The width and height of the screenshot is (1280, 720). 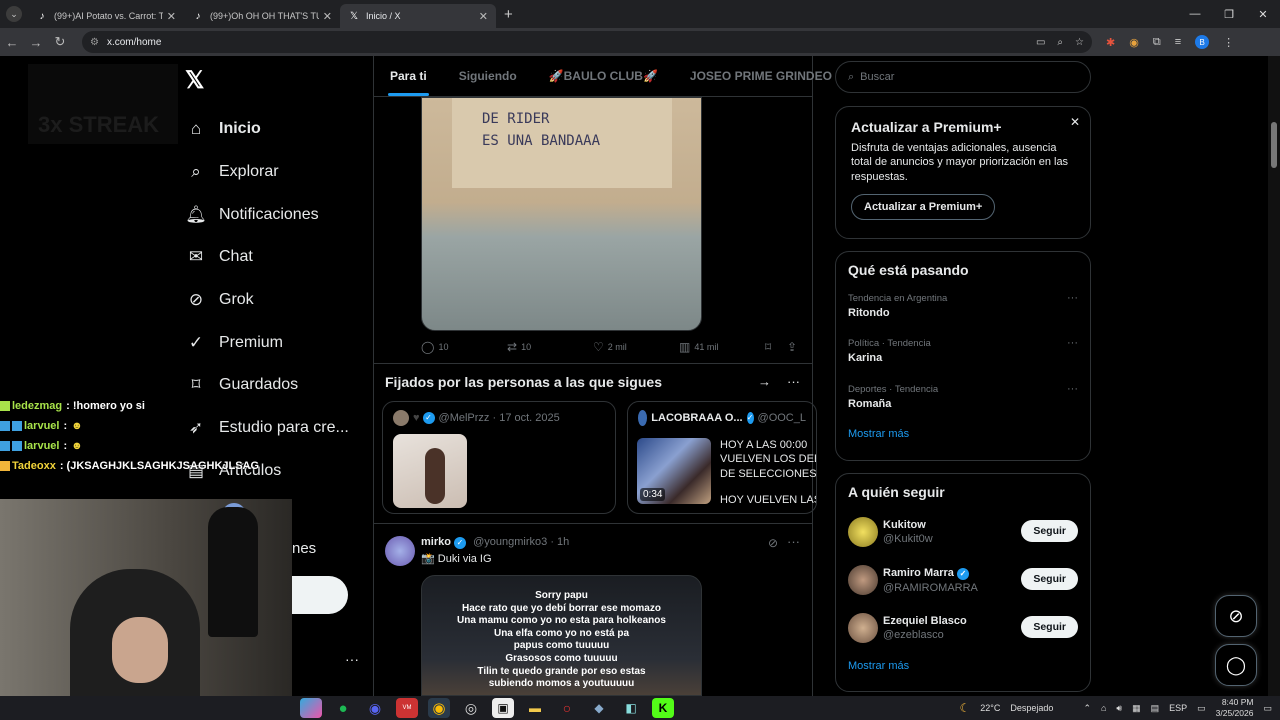 I want to click on discord-icon: ◉, so click(x=375, y=708).